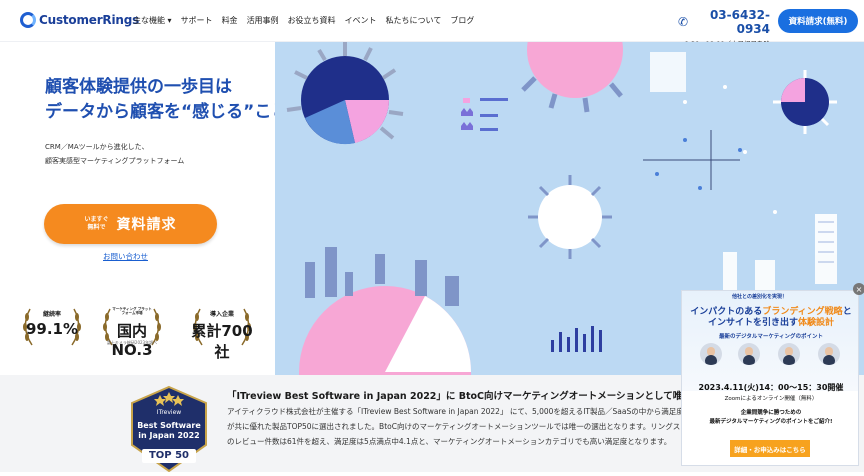  Describe the element at coordinates (818, 21) in the screenshot. I see `request-docs-button: 資料請求(無料)` at that location.